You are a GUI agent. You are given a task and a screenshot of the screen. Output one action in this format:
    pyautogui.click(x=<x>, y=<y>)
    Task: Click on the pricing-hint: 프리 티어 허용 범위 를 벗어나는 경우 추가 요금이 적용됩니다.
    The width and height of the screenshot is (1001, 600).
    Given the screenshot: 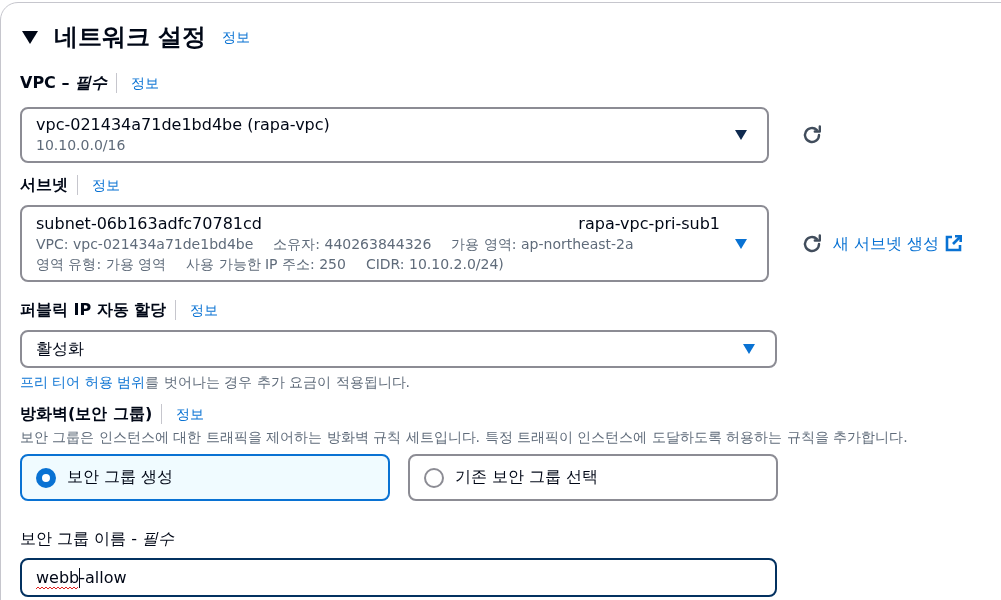 What is the action you would take?
    pyautogui.click(x=216, y=382)
    